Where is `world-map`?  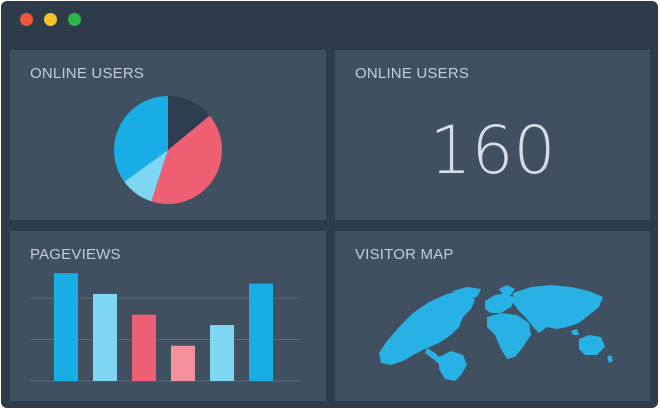
world-map is located at coordinates (496, 333).